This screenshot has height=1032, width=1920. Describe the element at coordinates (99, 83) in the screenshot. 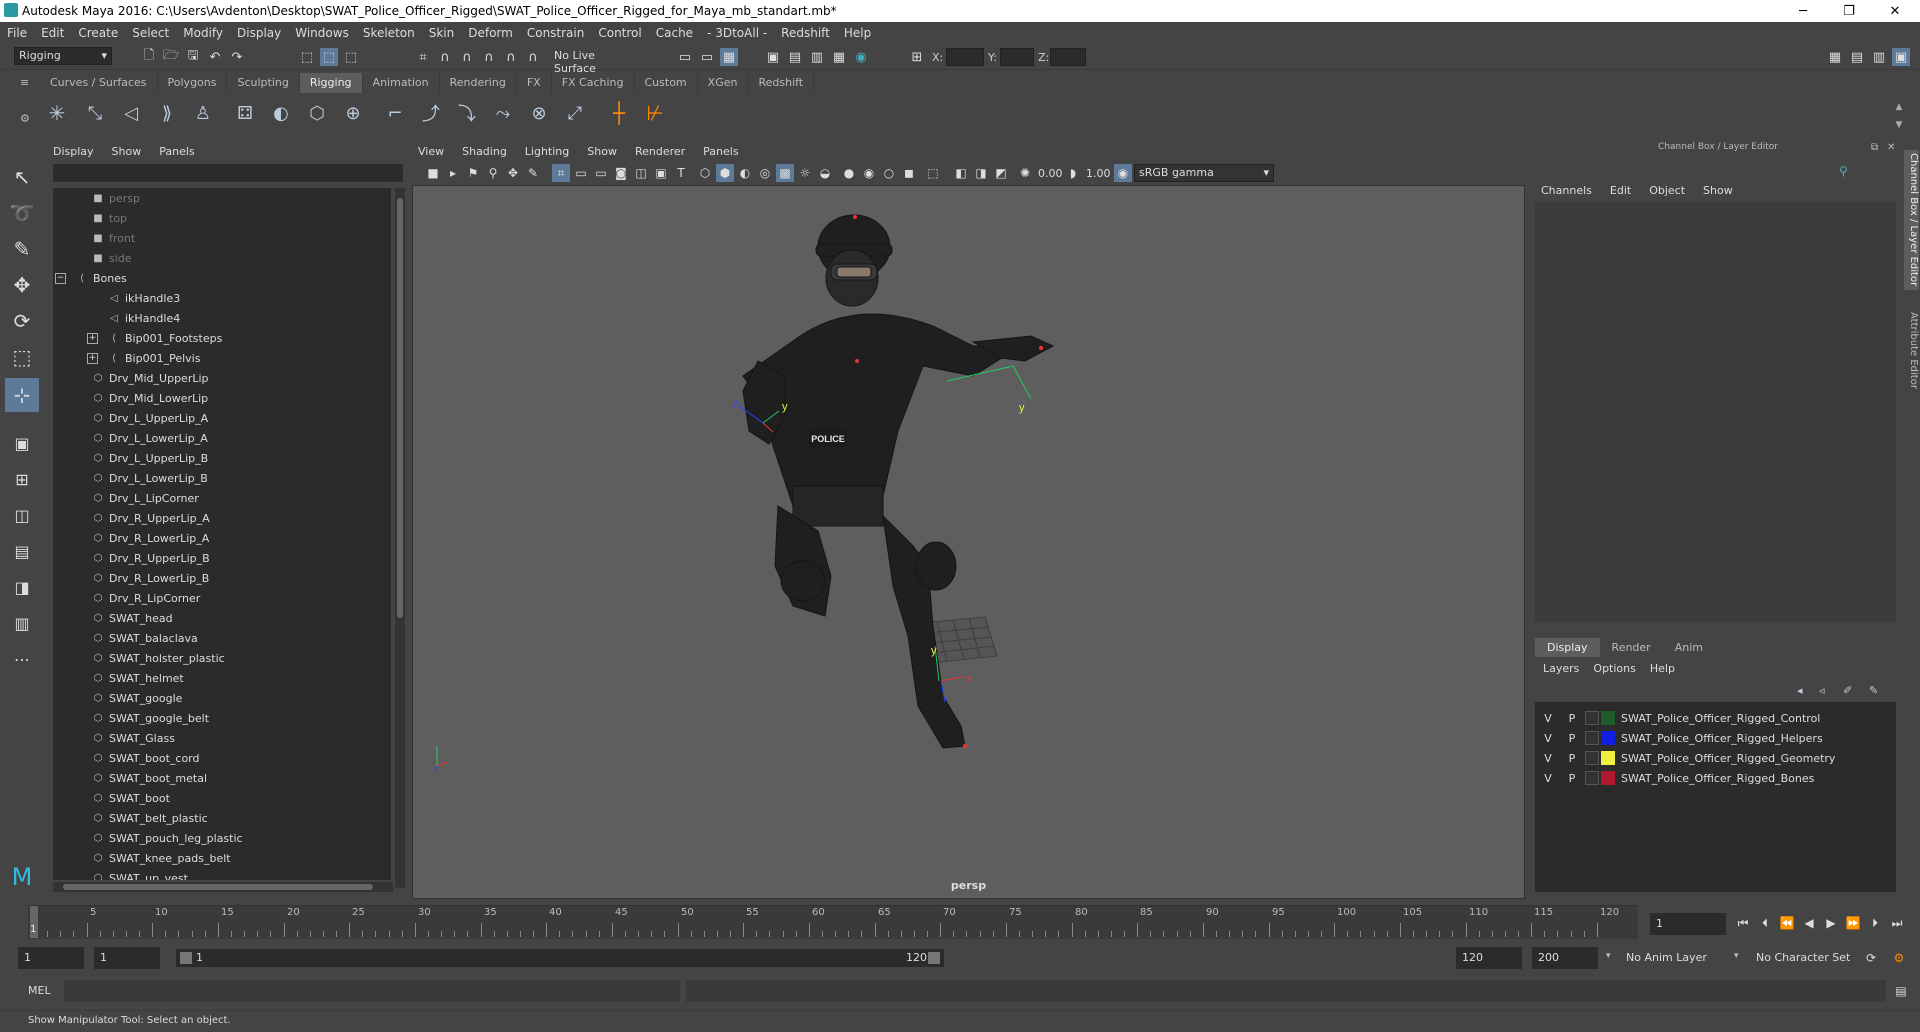

I see `shelf-tab-curves-surfaces: Curves / Surfaces` at that location.